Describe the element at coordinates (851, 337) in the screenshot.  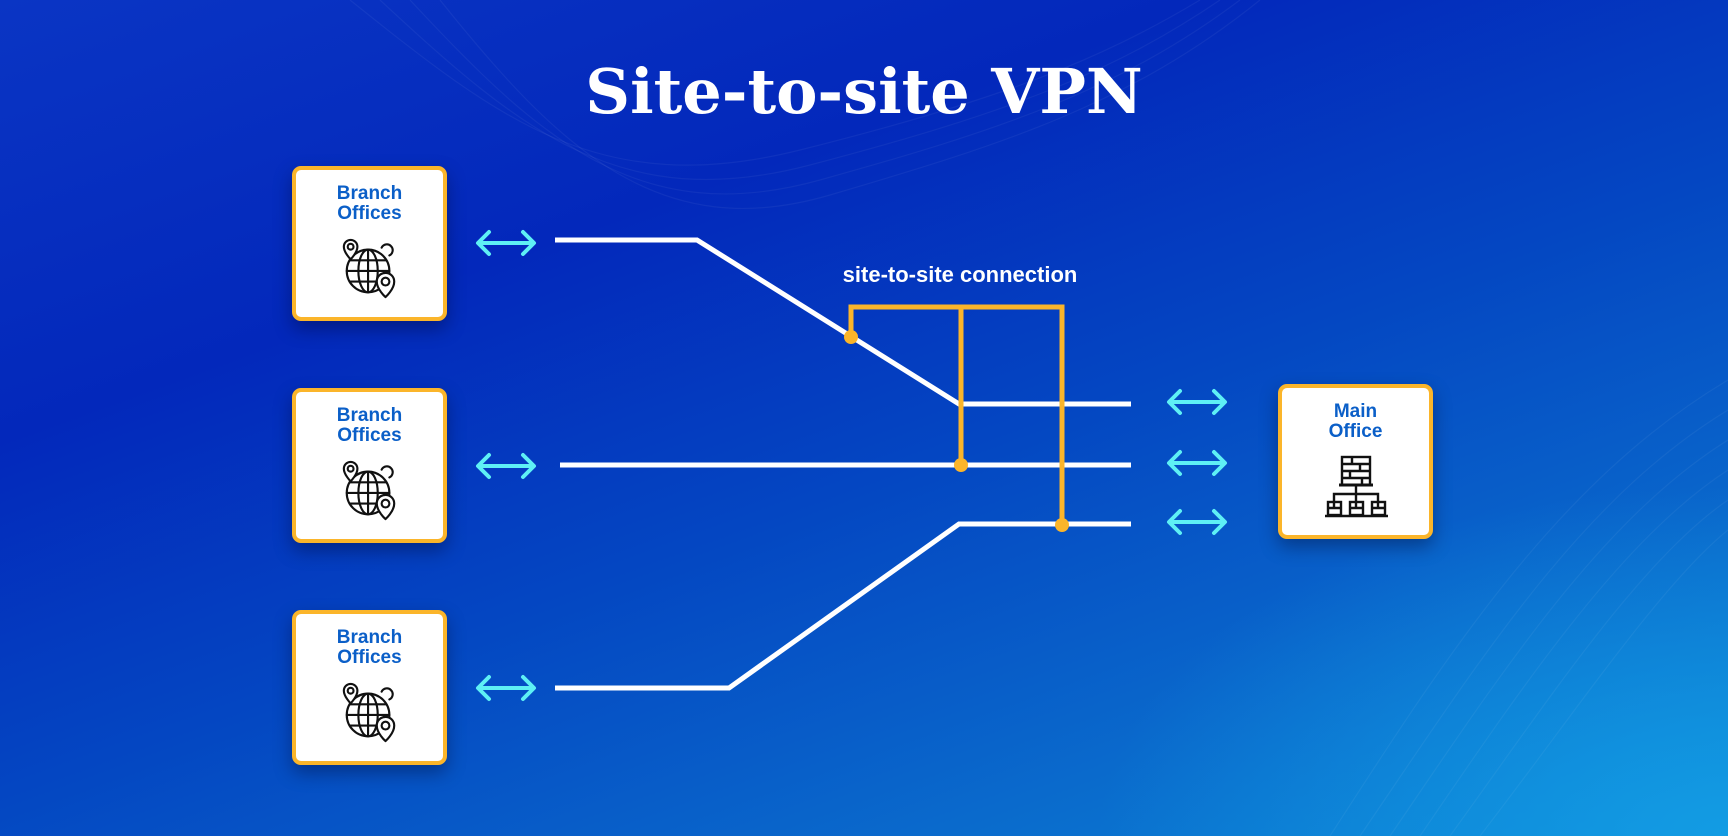
I see `junction-dot-top` at that location.